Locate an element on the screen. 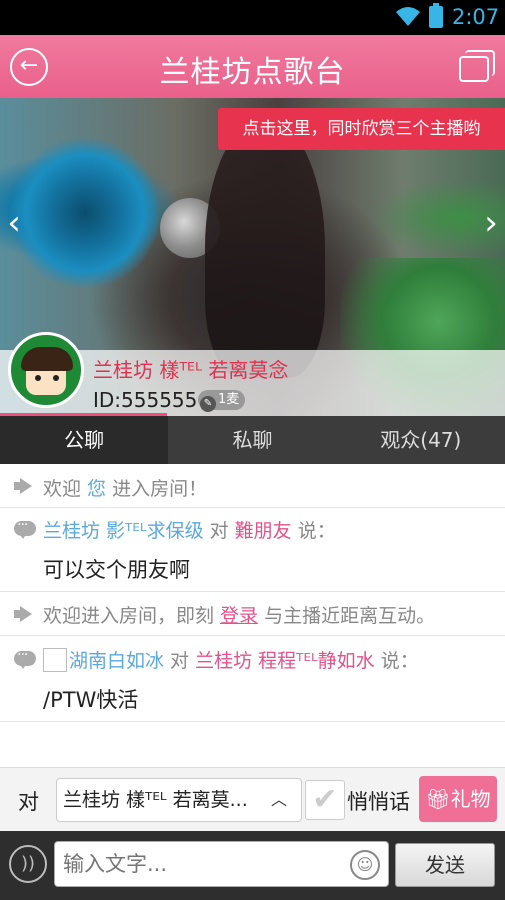 The image size is (505, 900). status-bar: 2:07 is located at coordinates (252, 17).